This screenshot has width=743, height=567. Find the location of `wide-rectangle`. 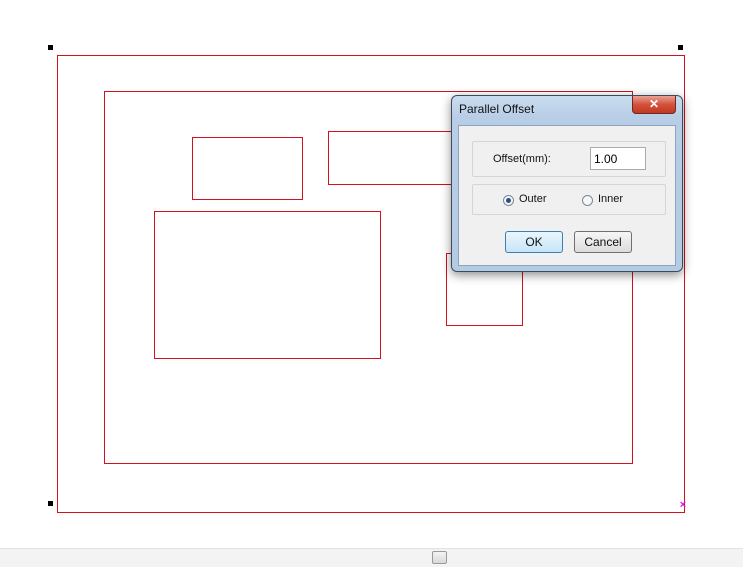

wide-rectangle is located at coordinates (393, 158).